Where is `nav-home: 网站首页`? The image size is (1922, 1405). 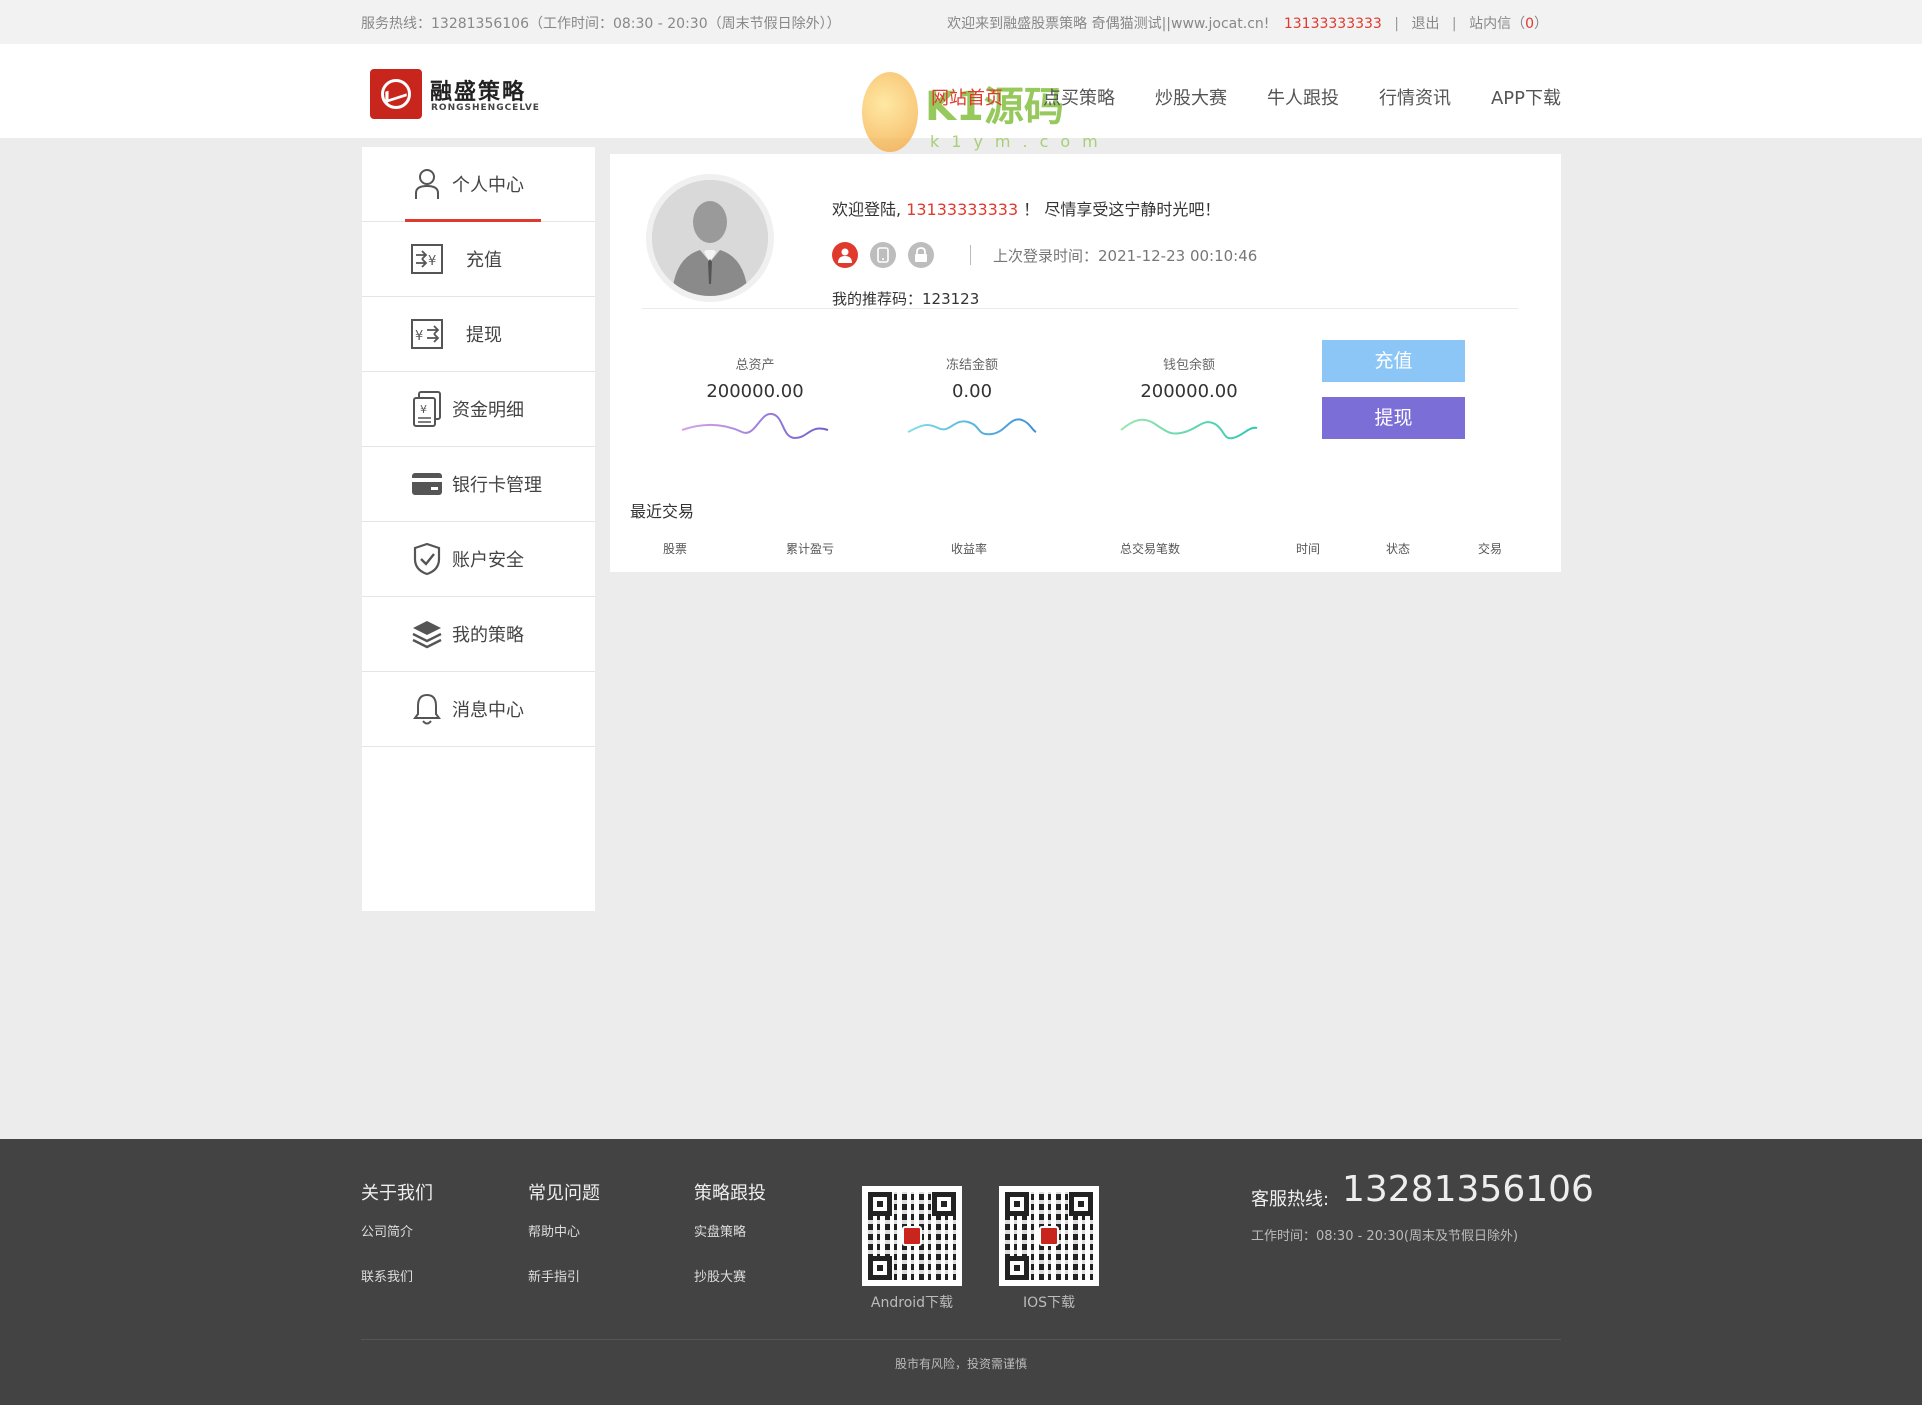
nav-home: 网站首页 is located at coordinates (967, 97).